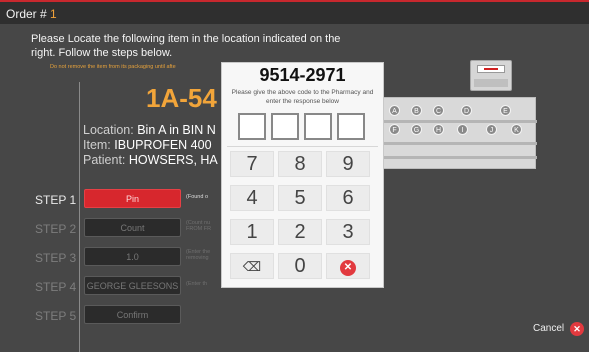  I want to click on clear-icon: ✕, so click(348, 267).